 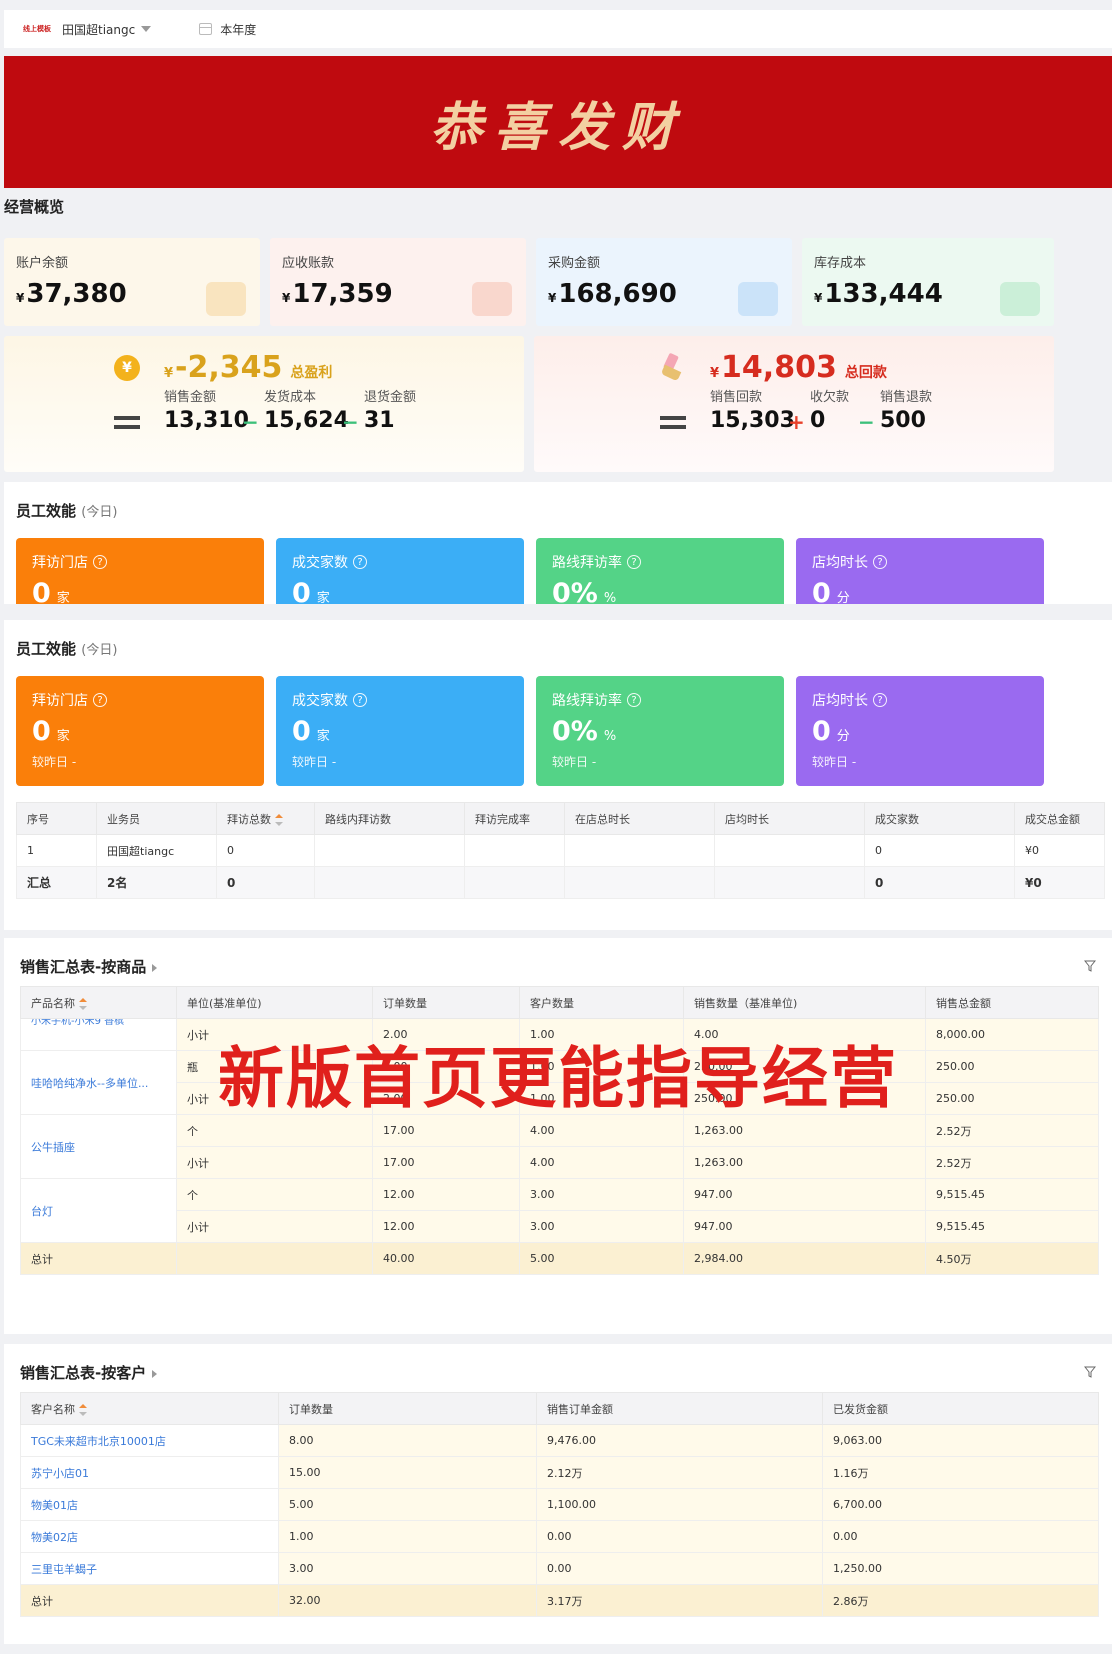 I want to click on table-row: 苏宁小店01 15.00 2.12万 1.16万, so click(x=559, y=1472).